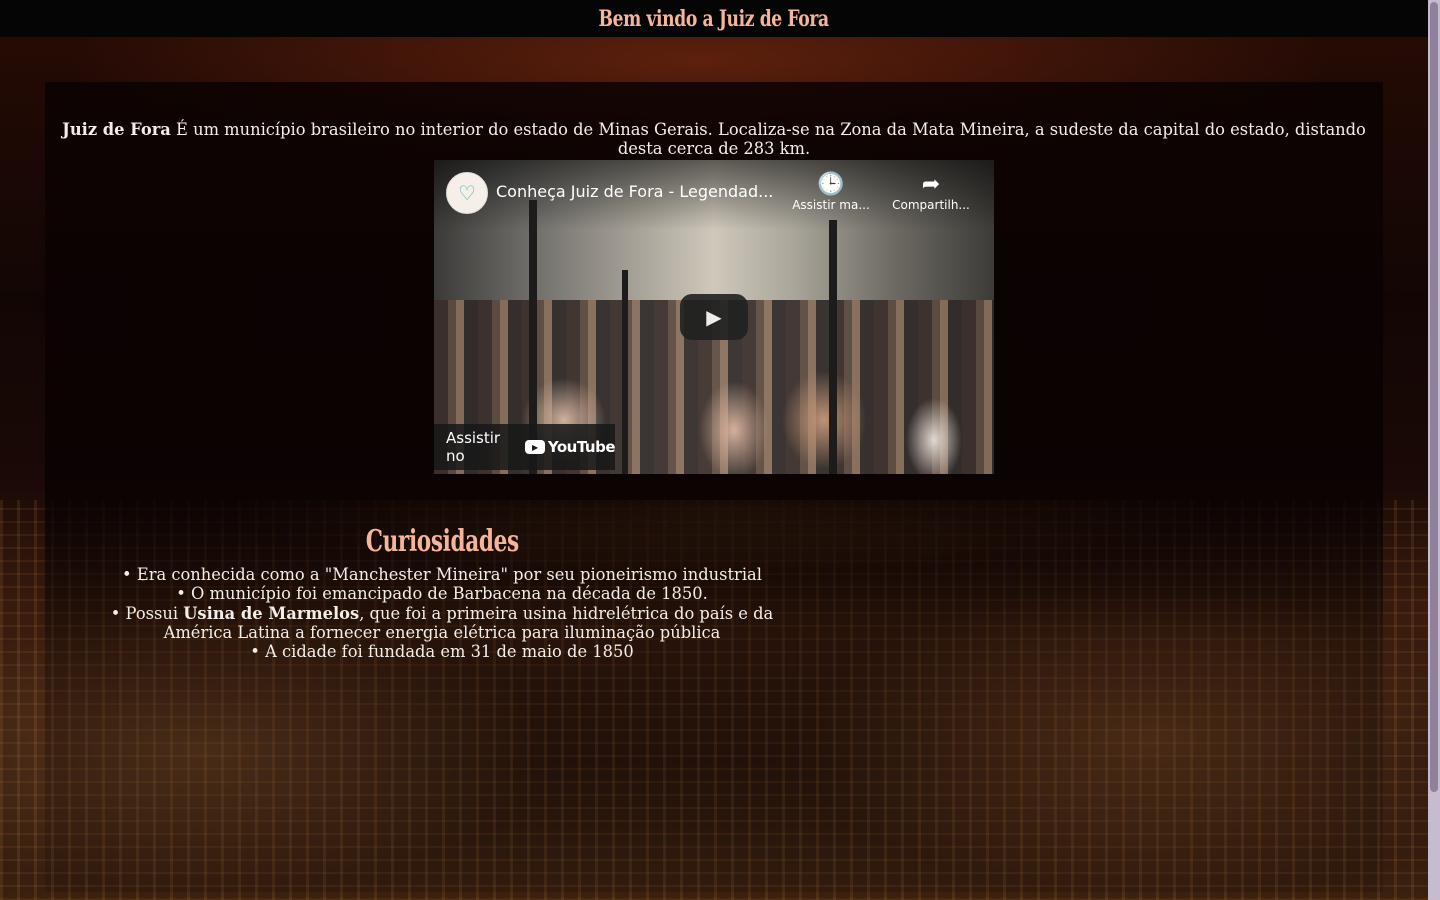  I want to click on curiosidades-title: Curiosidades, so click(442, 541).